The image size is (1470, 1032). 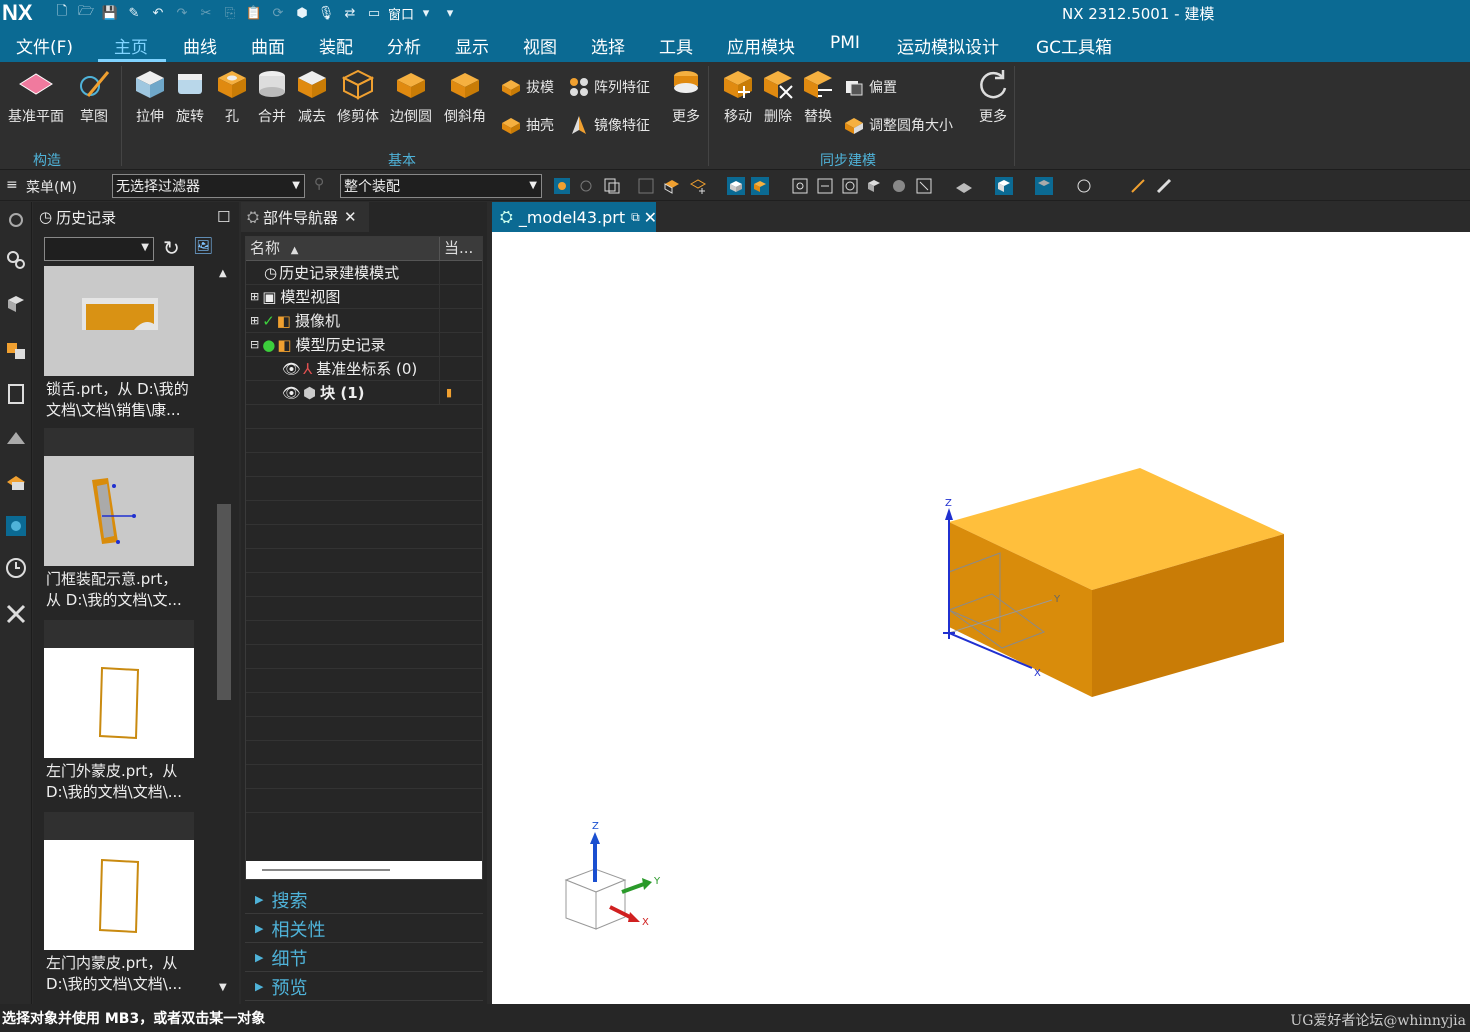 I want to click on tree-row: 👁 ⅄ 基准坐标系 (0), so click(x=364, y=368).